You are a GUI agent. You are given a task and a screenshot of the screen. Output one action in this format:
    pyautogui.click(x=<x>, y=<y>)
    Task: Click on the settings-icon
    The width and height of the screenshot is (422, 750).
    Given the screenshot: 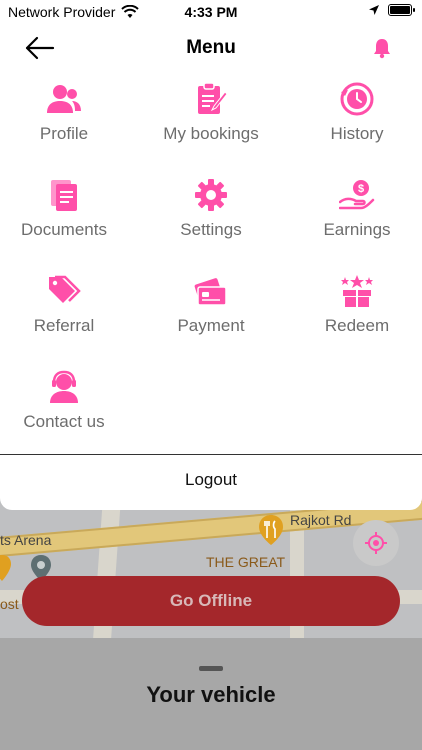 What is the action you would take?
    pyautogui.click(x=211, y=195)
    